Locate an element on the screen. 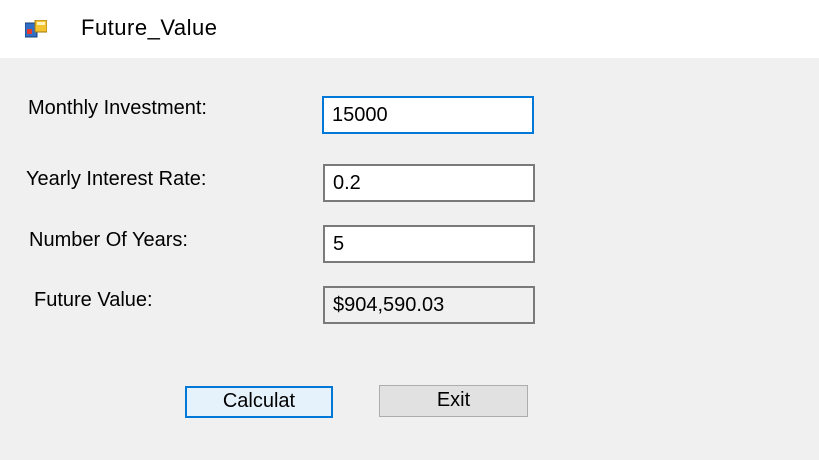 Image resolution: width=819 pixels, height=460 pixels. window-title: Future_Value is located at coordinates (149, 27).